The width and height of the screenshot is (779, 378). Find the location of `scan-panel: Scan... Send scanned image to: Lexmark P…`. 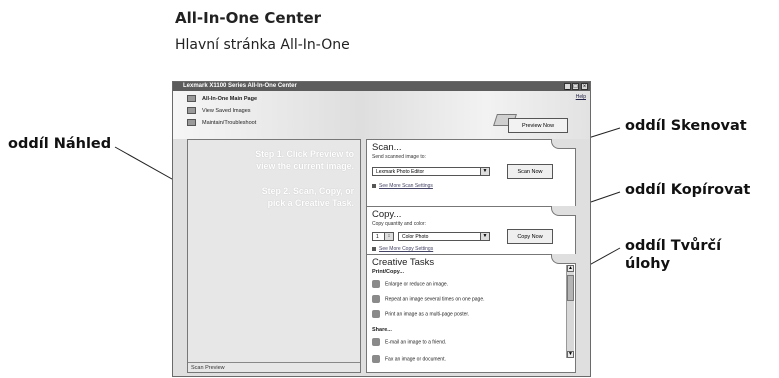

scan-panel: Scan... Send scanned image to: Lexmark P… is located at coordinates (471, 175).